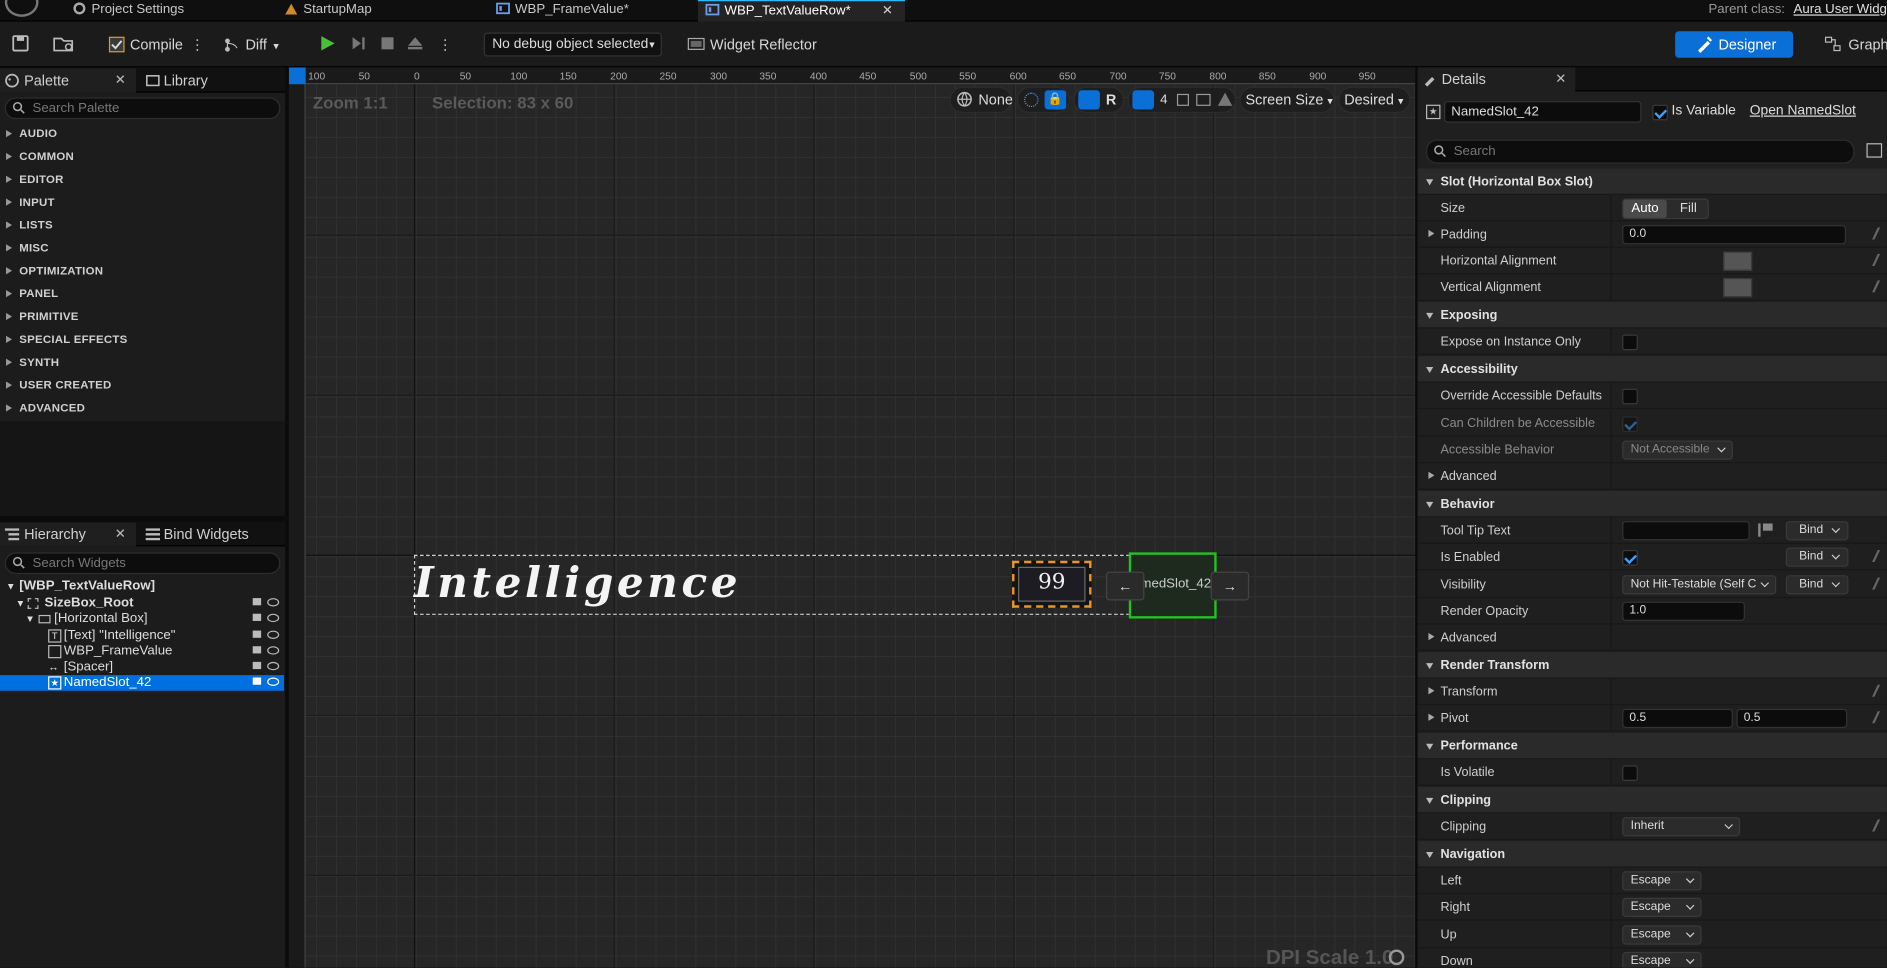 The height and width of the screenshot is (968, 1887). What do you see at coordinates (1738, 261) in the screenshot?
I see `halign-fill-button` at bounding box center [1738, 261].